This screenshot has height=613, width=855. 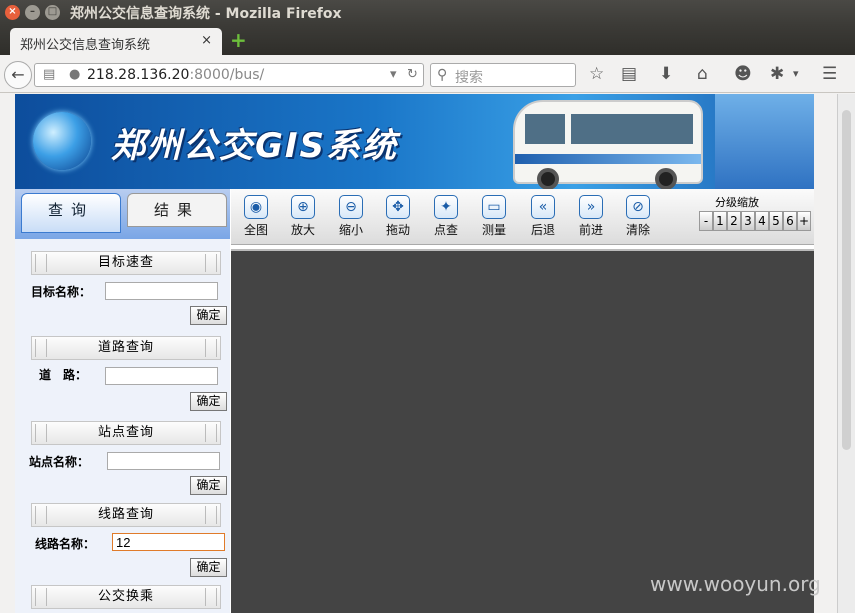 I want to click on zoom-level-label: 分级缩放, so click(x=737, y=202).